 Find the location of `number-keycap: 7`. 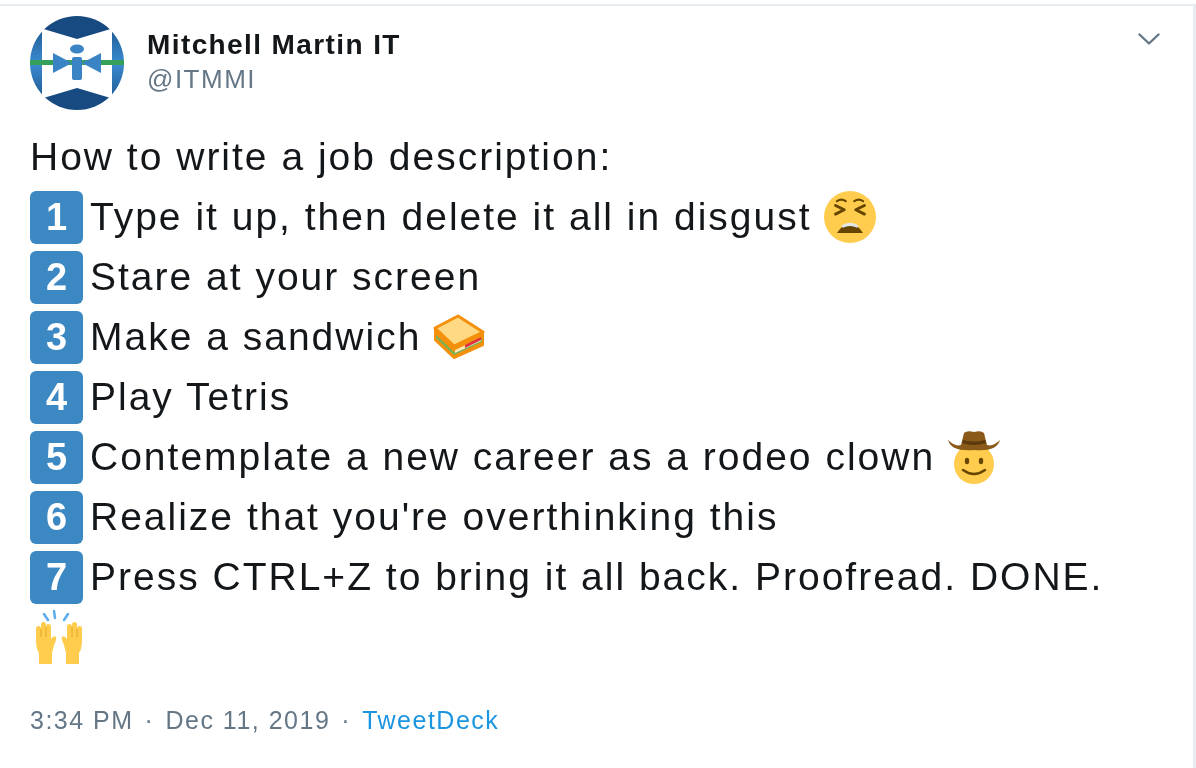

number-keycap: 7 is located at coordinates (56, 577).